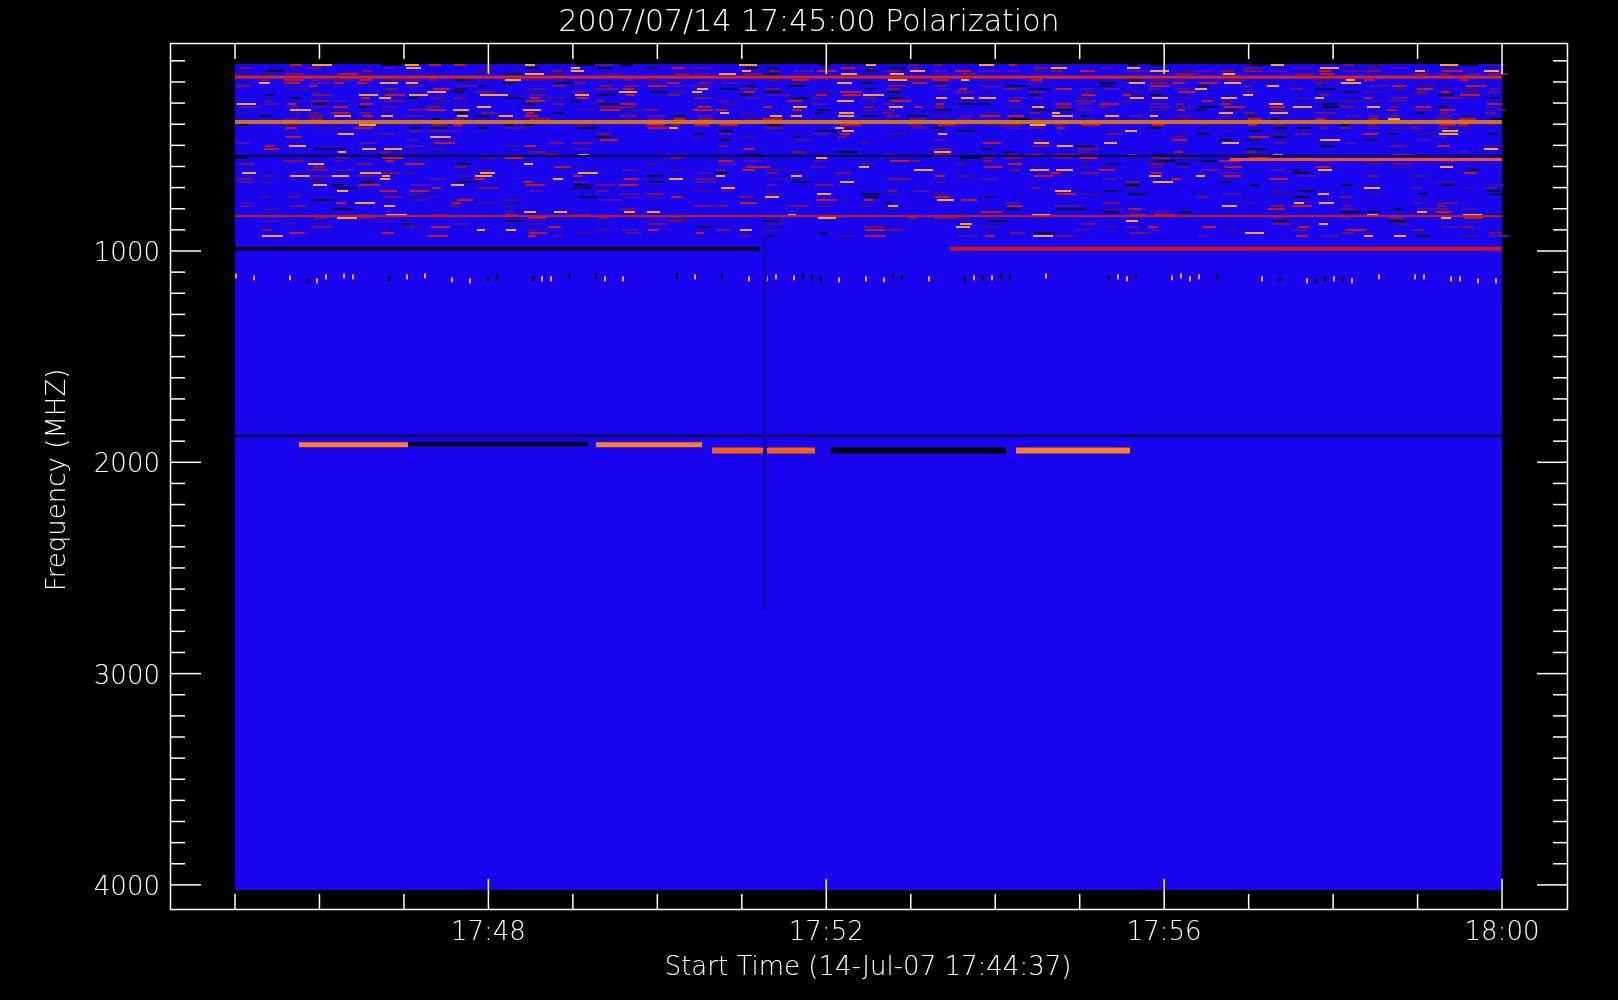 This screenshot has width=1618, height=1000. Describe the element at coordinates (1164, 931) in the screenshot. I see `x-tick-label: 17:56` at that location.